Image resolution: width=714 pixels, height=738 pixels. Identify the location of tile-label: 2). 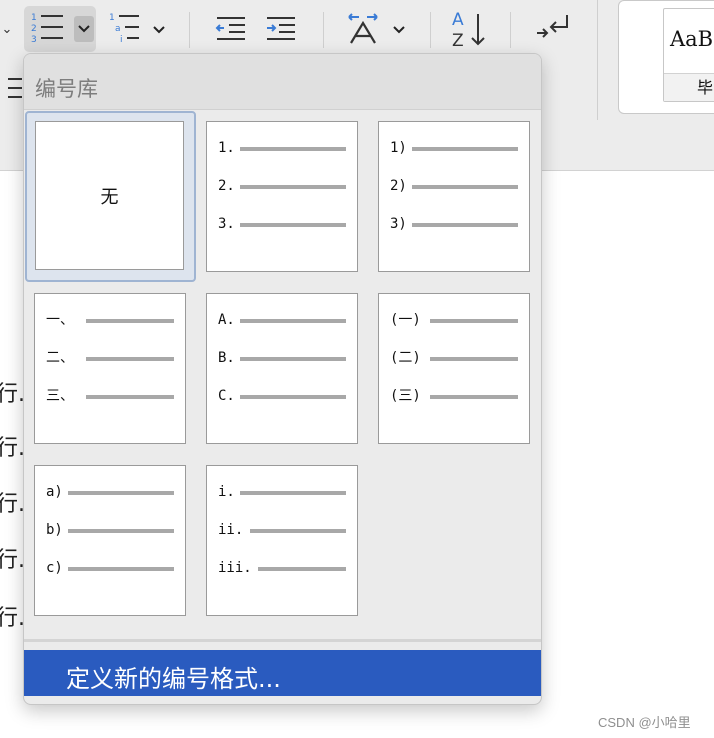
(398, 186).